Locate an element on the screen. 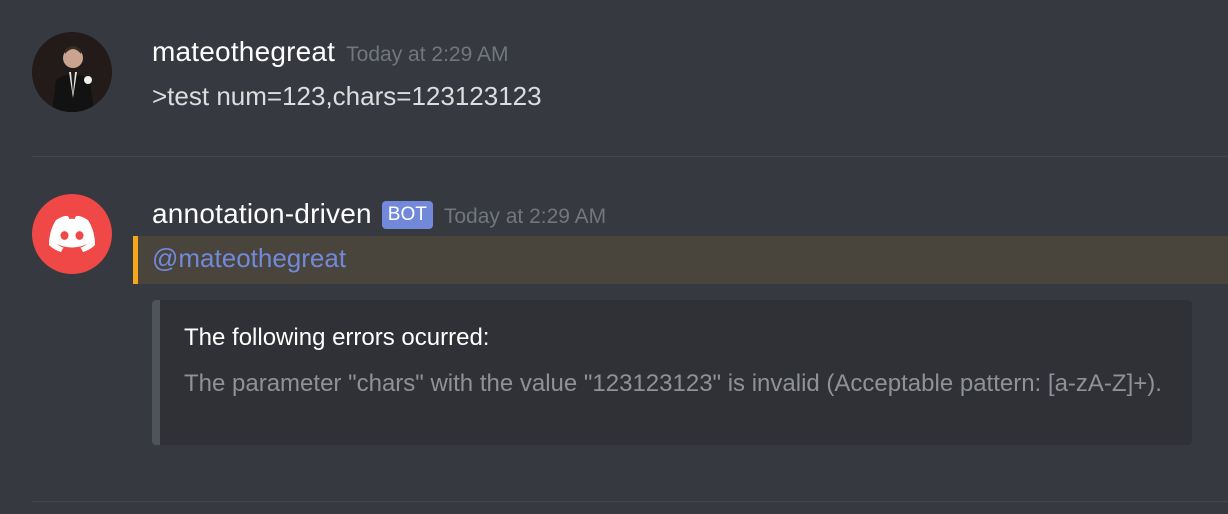  message-header: annotation-driven BOT Today at 2:29 AM is located at coordinates (379, 215).